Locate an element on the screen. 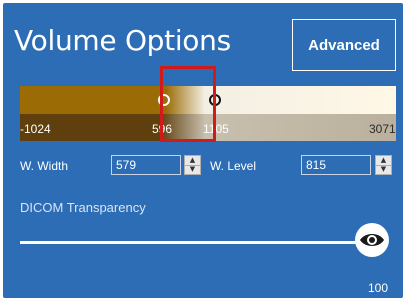 This screenshot has width=406, height=301. highlight-box is located at coordinates (188, 104).